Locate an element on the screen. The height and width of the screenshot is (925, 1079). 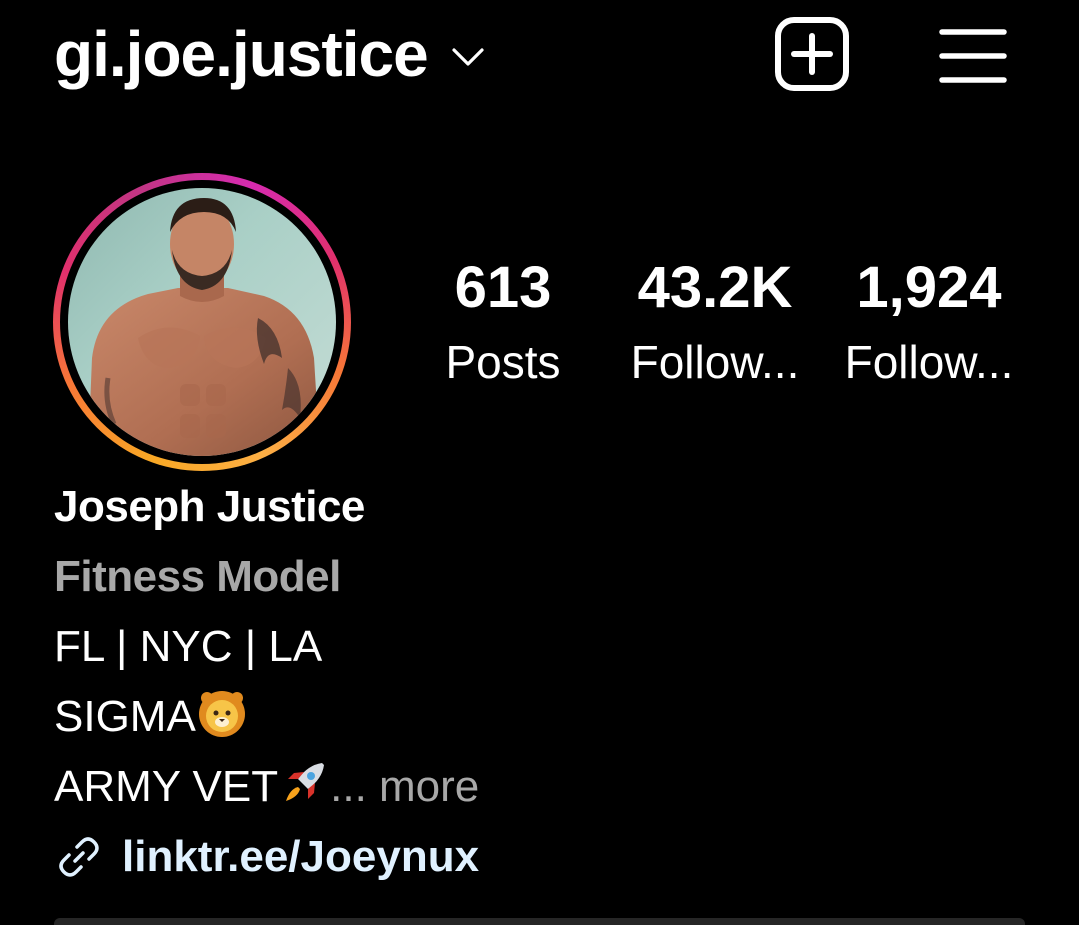
followers-count: 43.2K is located at coordinates (715, 287).